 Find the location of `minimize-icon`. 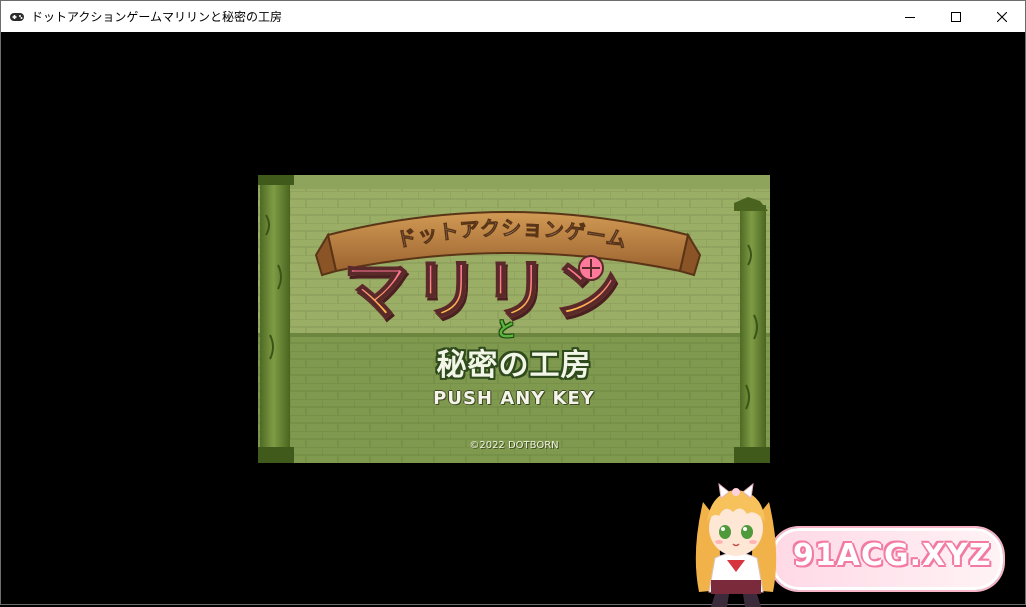

minimize-icon is located at coordinates (910, 16).